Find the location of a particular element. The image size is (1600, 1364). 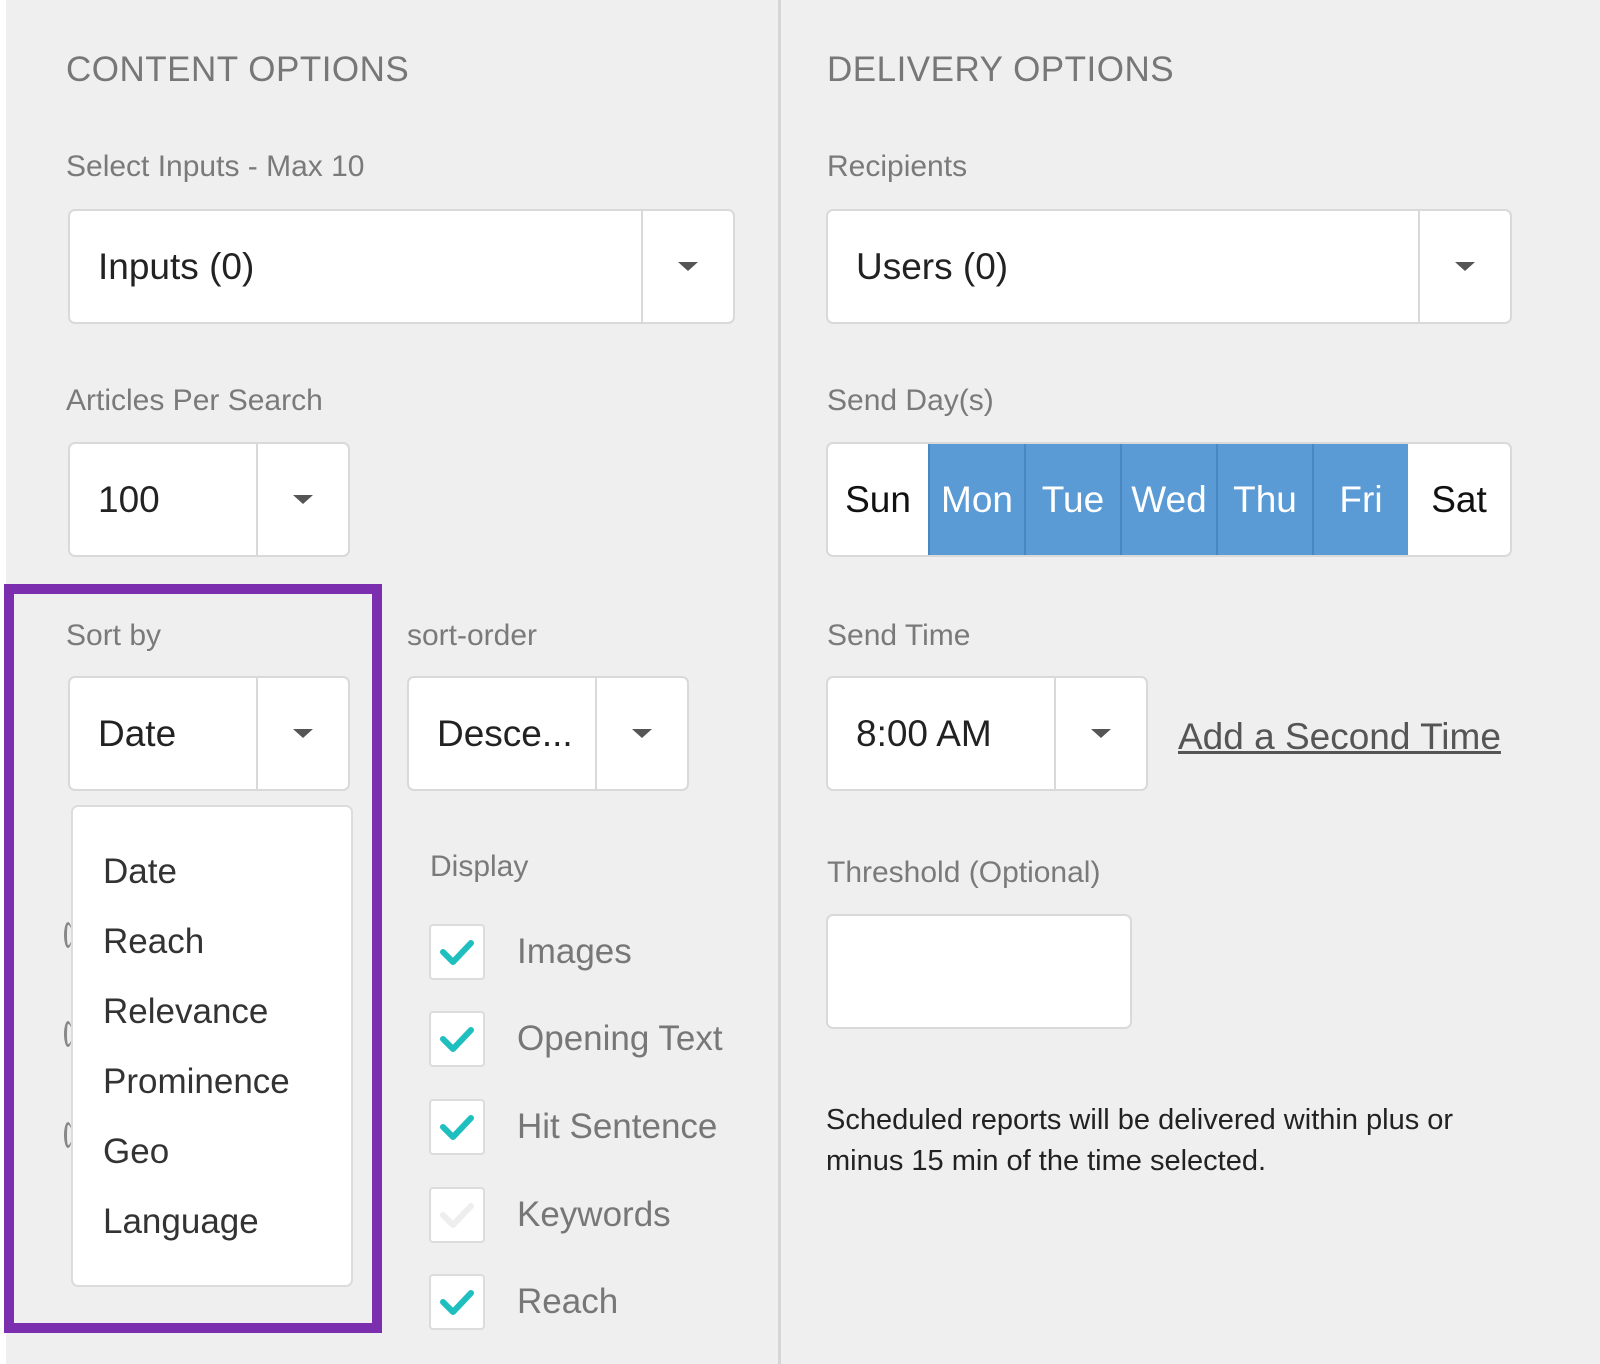

display-label: Display is located at coordinates (479, 866).